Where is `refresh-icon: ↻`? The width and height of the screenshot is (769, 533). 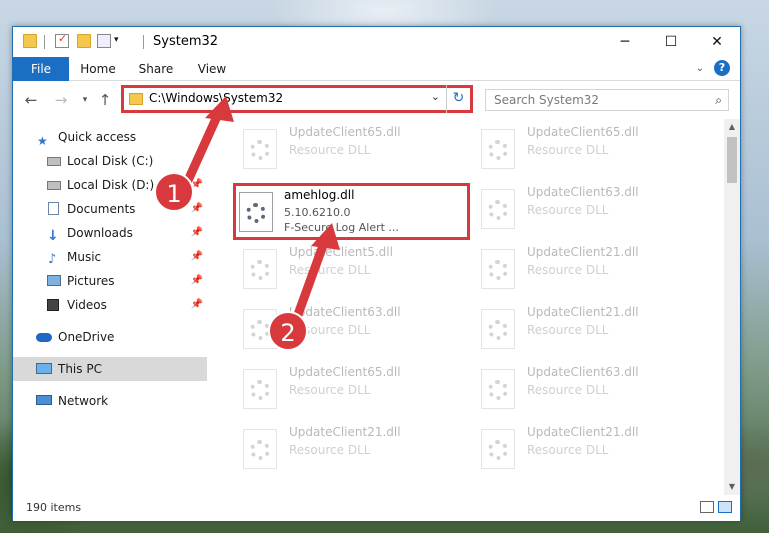
refresh-icon: ↻ is located at coordinates (458, 99).